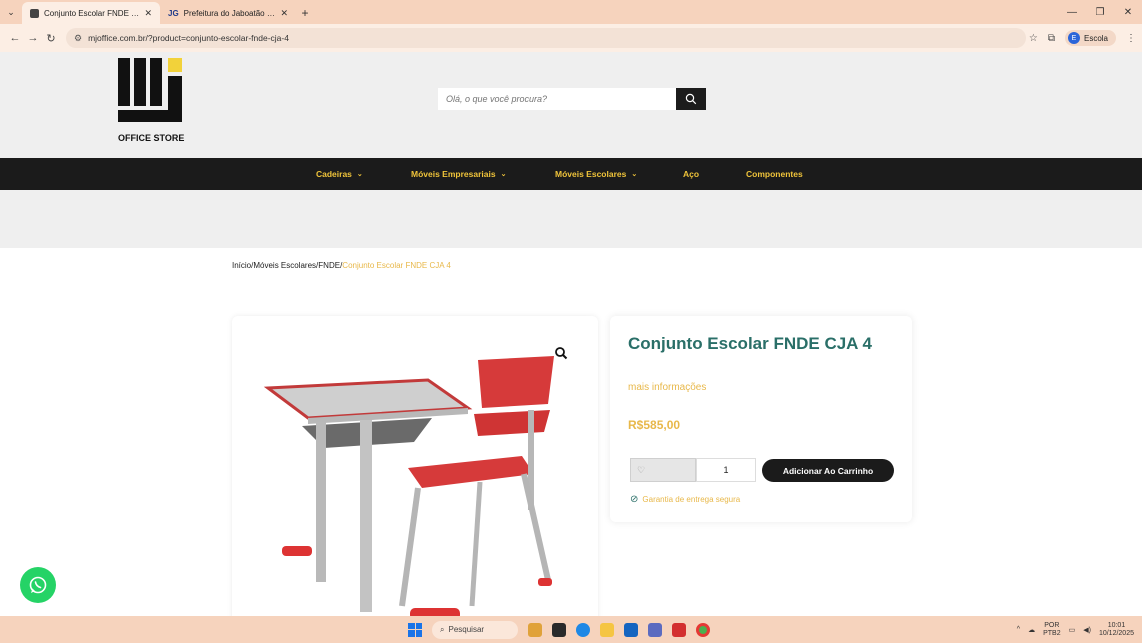  Describe the element at coordinates (1051, 38) in the screenshot. I see `extensions-icon: ⧉` at that location.